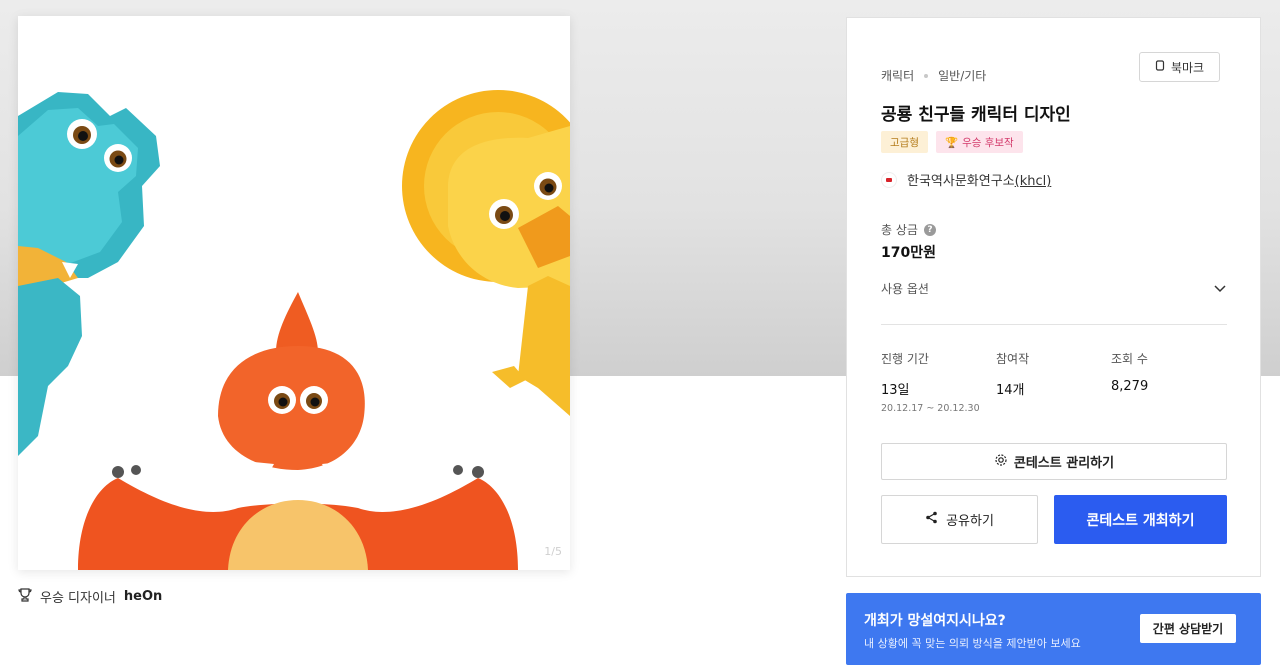  I want to click on host-contest-button: 콘테스트 개최하기, so click(1140, 519).